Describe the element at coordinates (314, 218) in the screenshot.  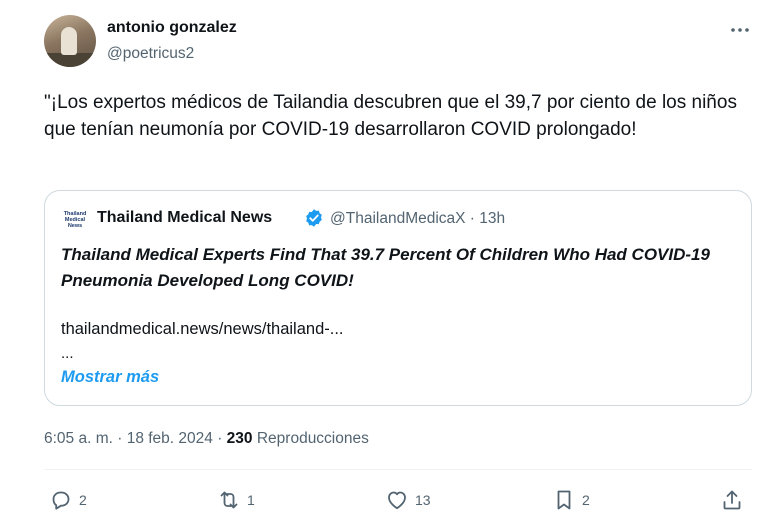
I see `verified-badge-icon` at that location.